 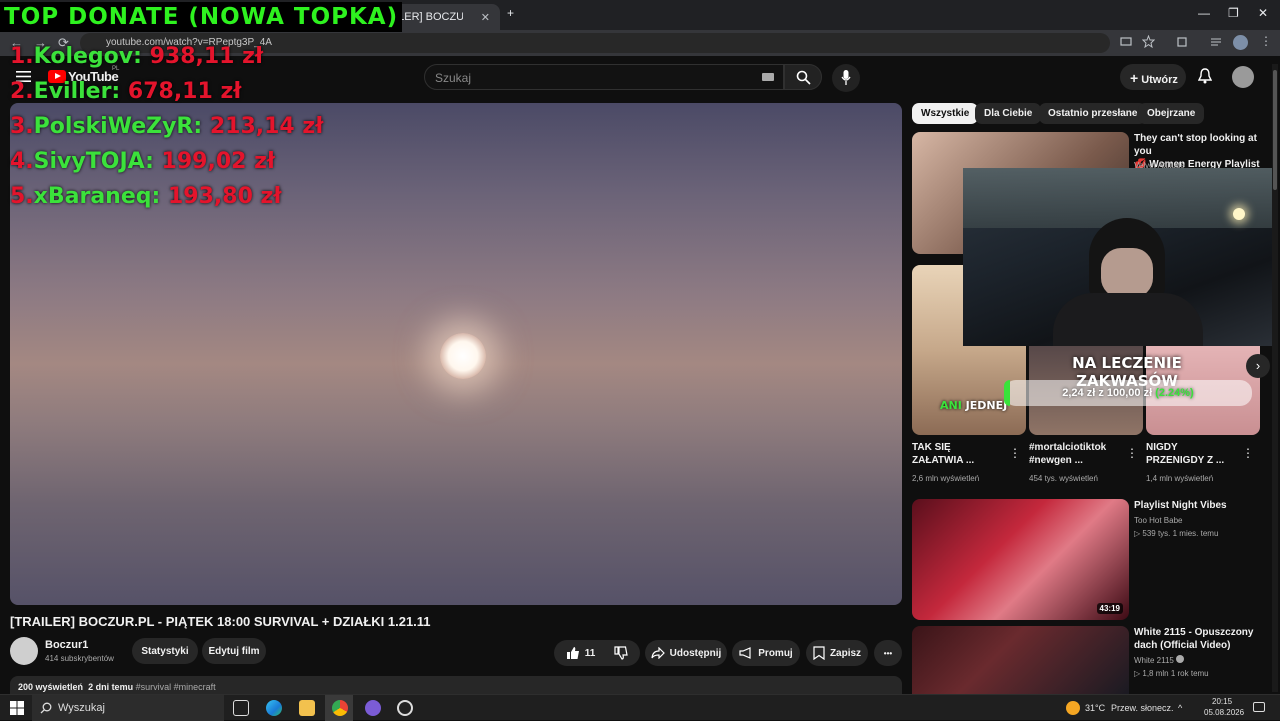 I want to click on channel-avatar, so click(x=24, y=651).